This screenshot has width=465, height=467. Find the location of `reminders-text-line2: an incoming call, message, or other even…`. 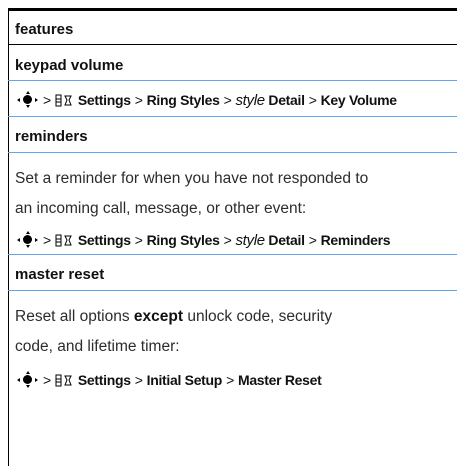

reminders-text-line2: an incoming call, message, or other even… is located at coordinates (161, 208).